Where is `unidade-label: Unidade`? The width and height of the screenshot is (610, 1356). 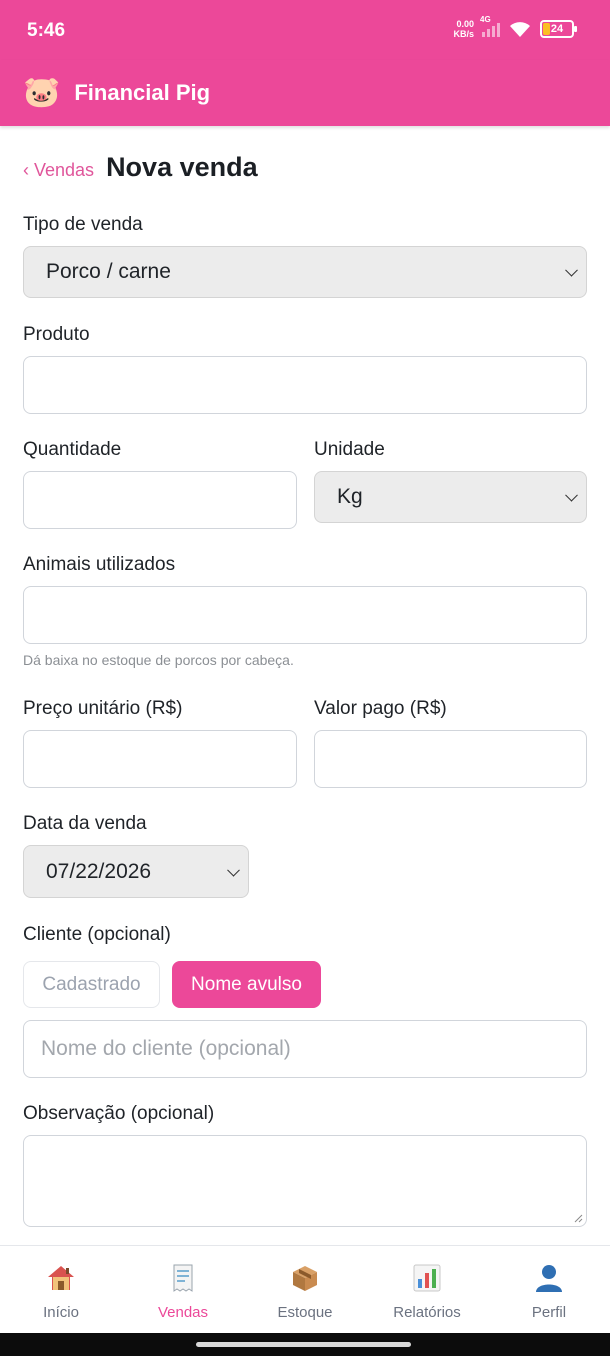 unidade-label: Unidade is located at coordinates (349, 449).